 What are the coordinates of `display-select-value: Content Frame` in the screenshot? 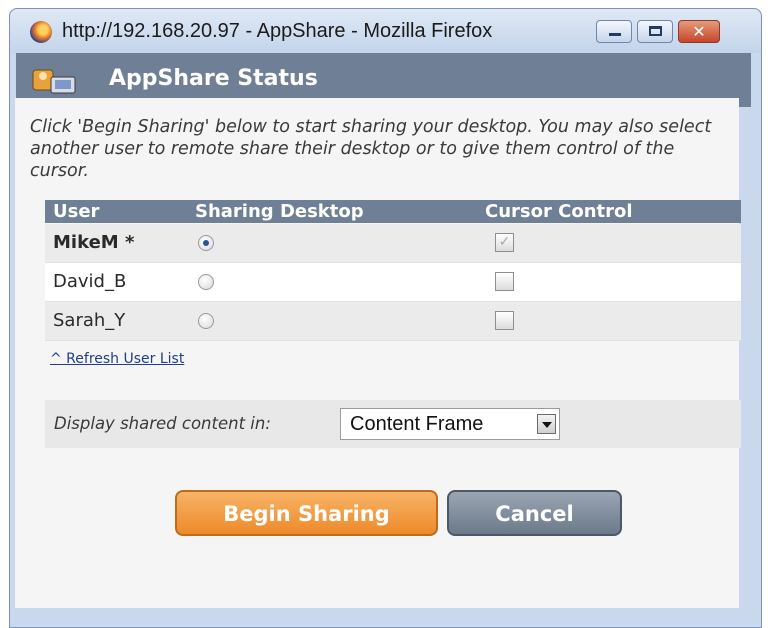 It's located at (417, 424).